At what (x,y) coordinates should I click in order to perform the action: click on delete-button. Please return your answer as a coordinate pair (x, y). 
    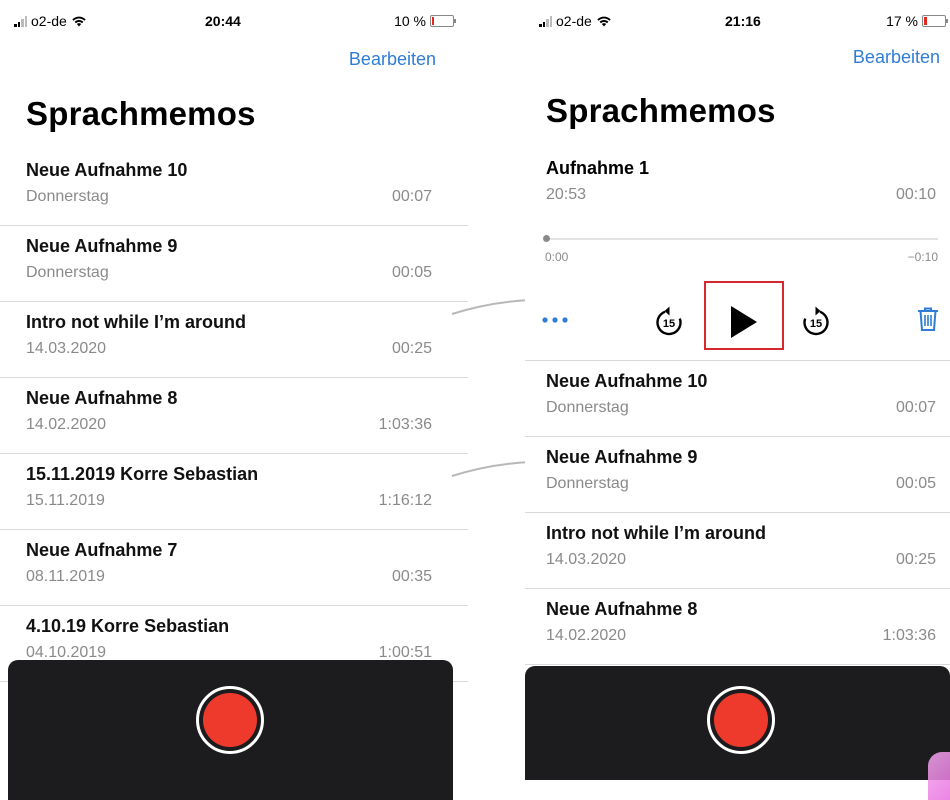
    Looking at the image, I should click on (928, 319).